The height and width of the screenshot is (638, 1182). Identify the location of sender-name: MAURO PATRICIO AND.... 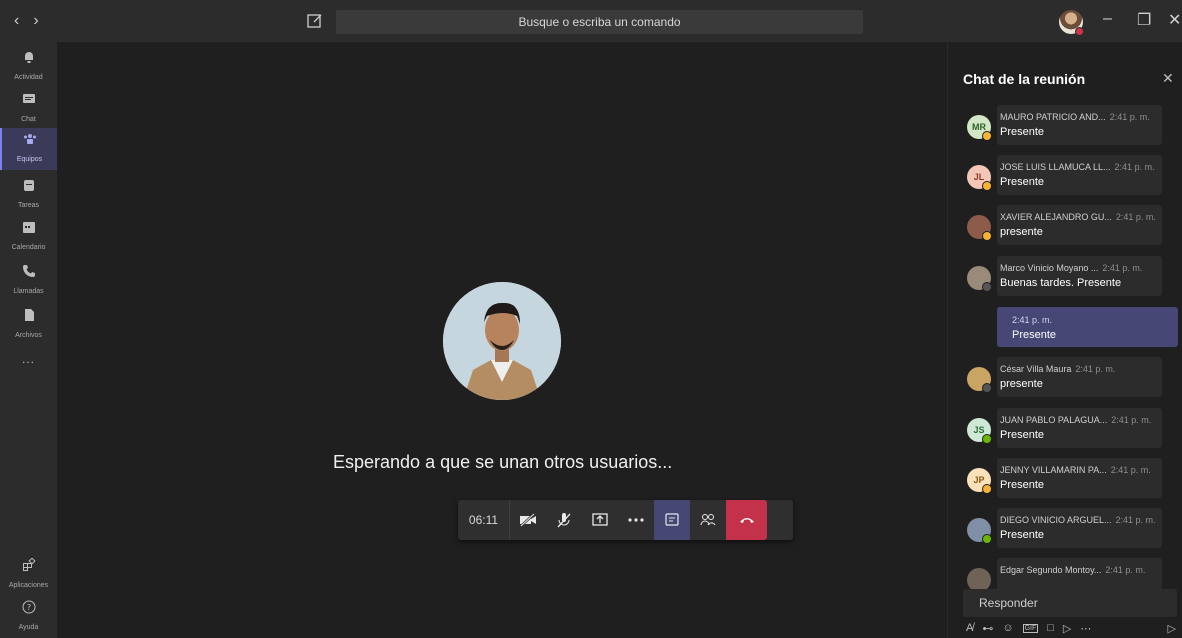
(1053, 117).